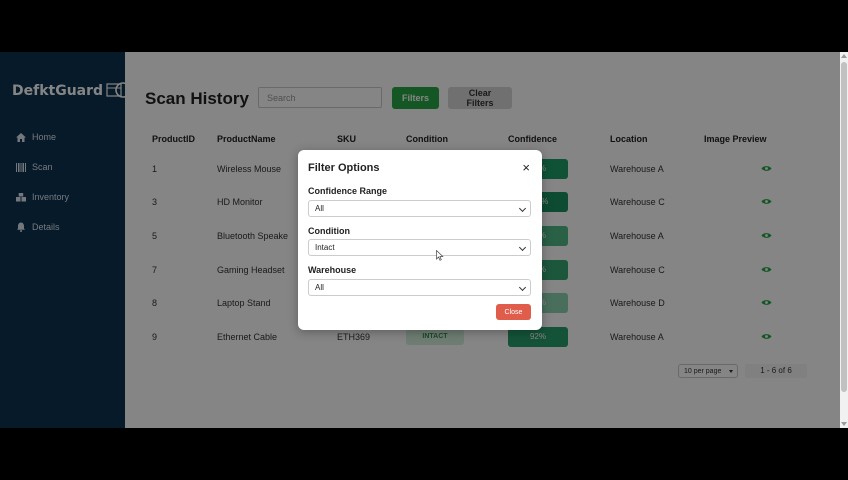 Image resolution: width=848 pixels, height=480 pixels. Describe the element at coordinates (419, 247) in the screenshot. I see `condition-select: Intact` at that location.